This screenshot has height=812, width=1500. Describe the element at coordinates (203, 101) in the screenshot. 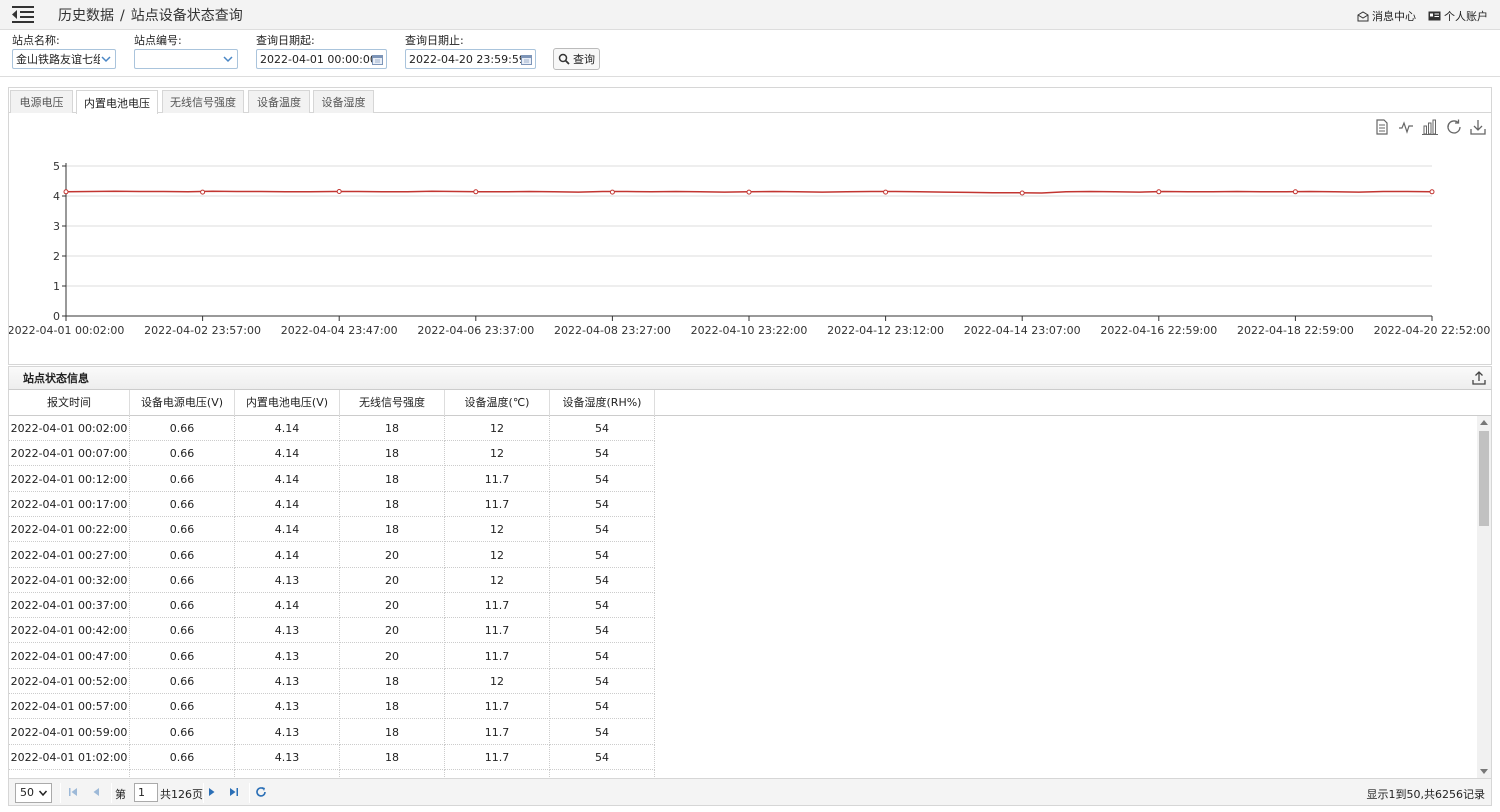

I see `tab-signal-strength: 无线信号强度` at that location.